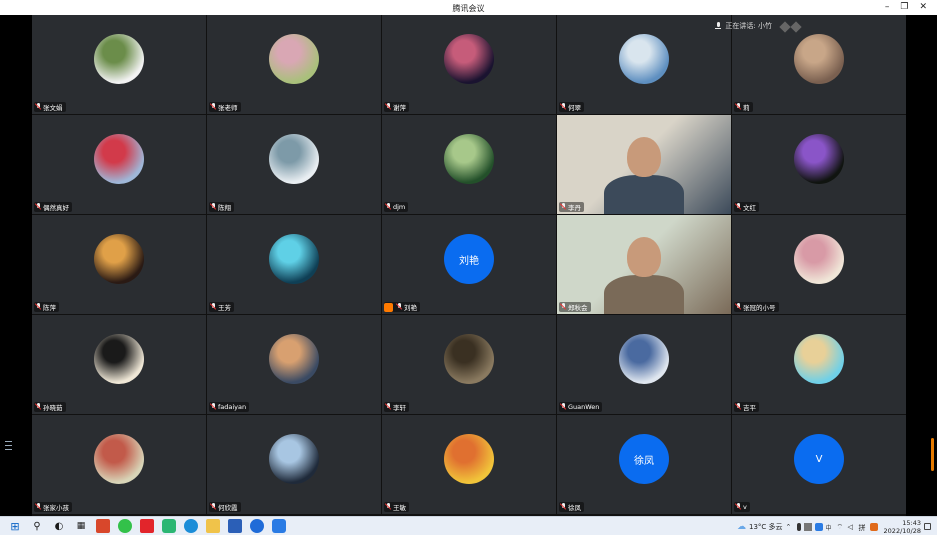 This screenshot has width=937, height=535. I want to click on participant-name: GuanWen, so click(584, 407).